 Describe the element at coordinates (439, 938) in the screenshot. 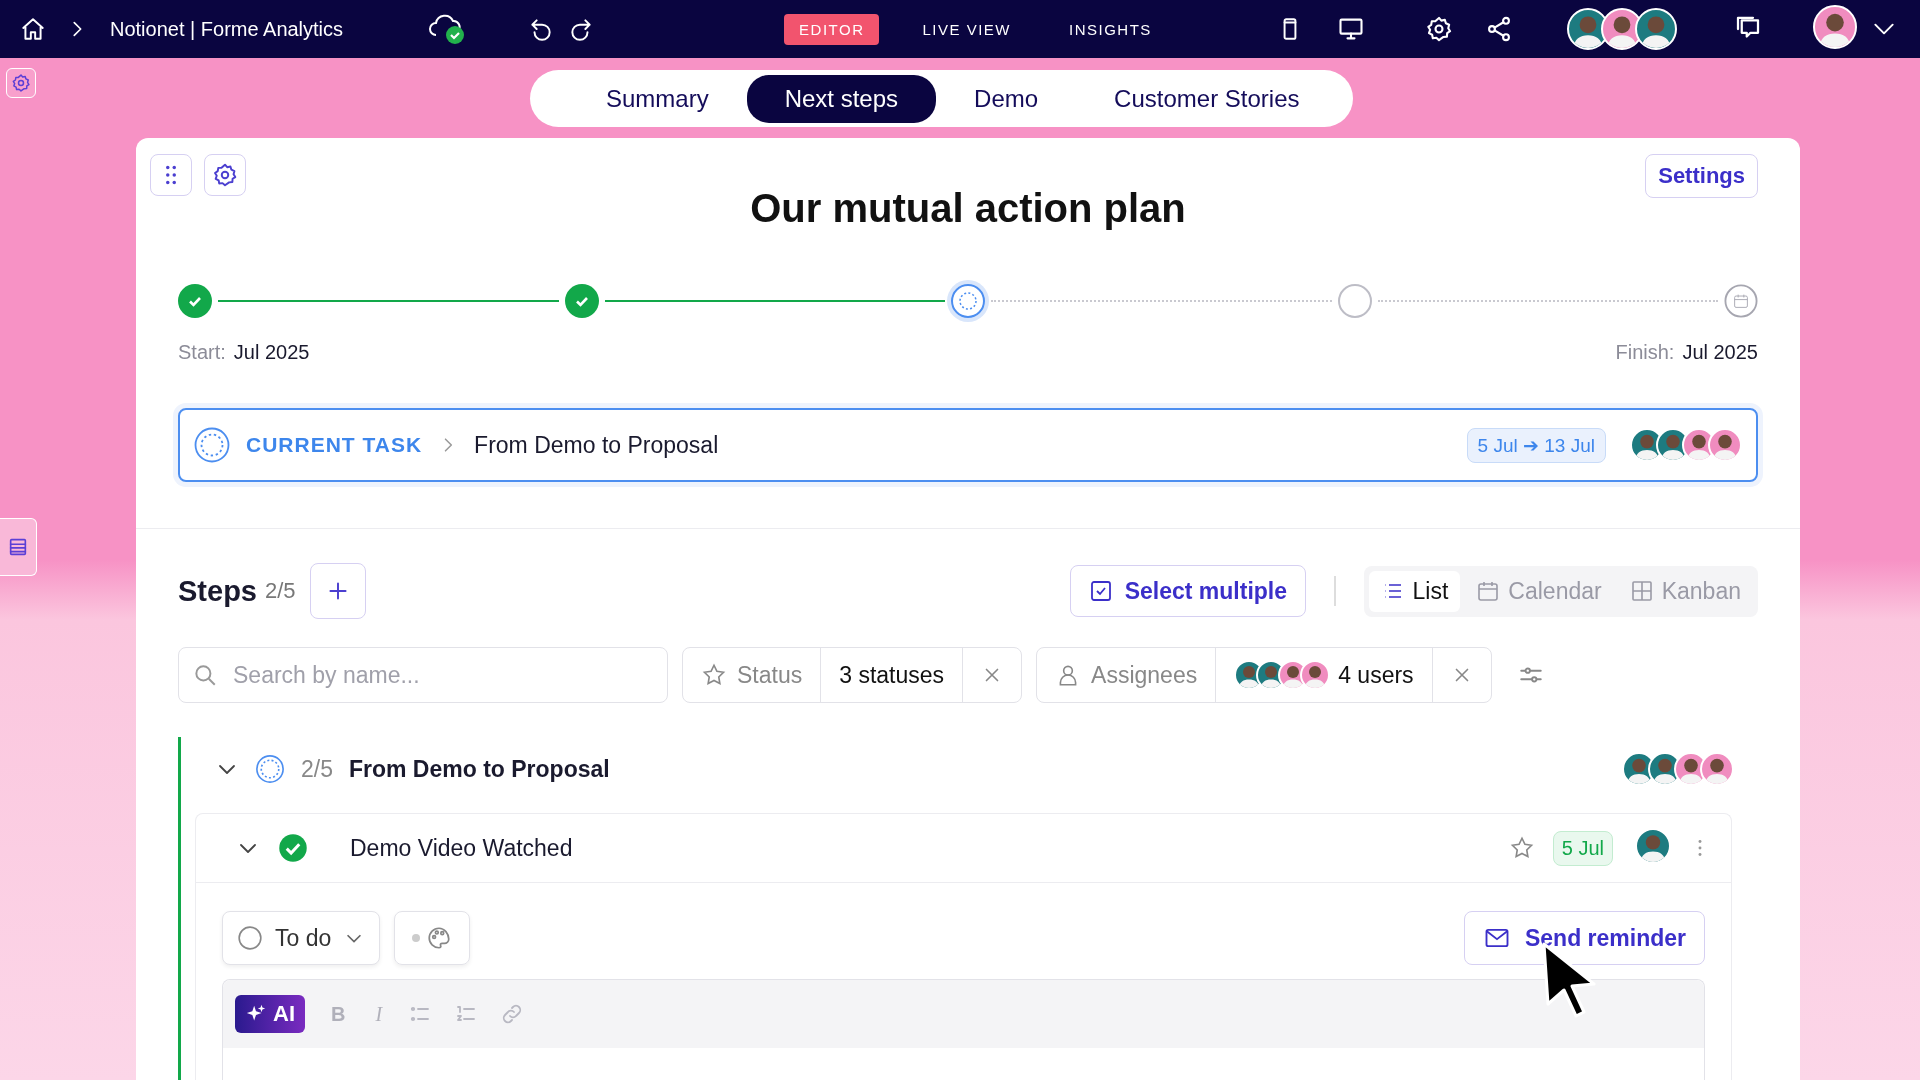

I see `palette-icon` at that location.